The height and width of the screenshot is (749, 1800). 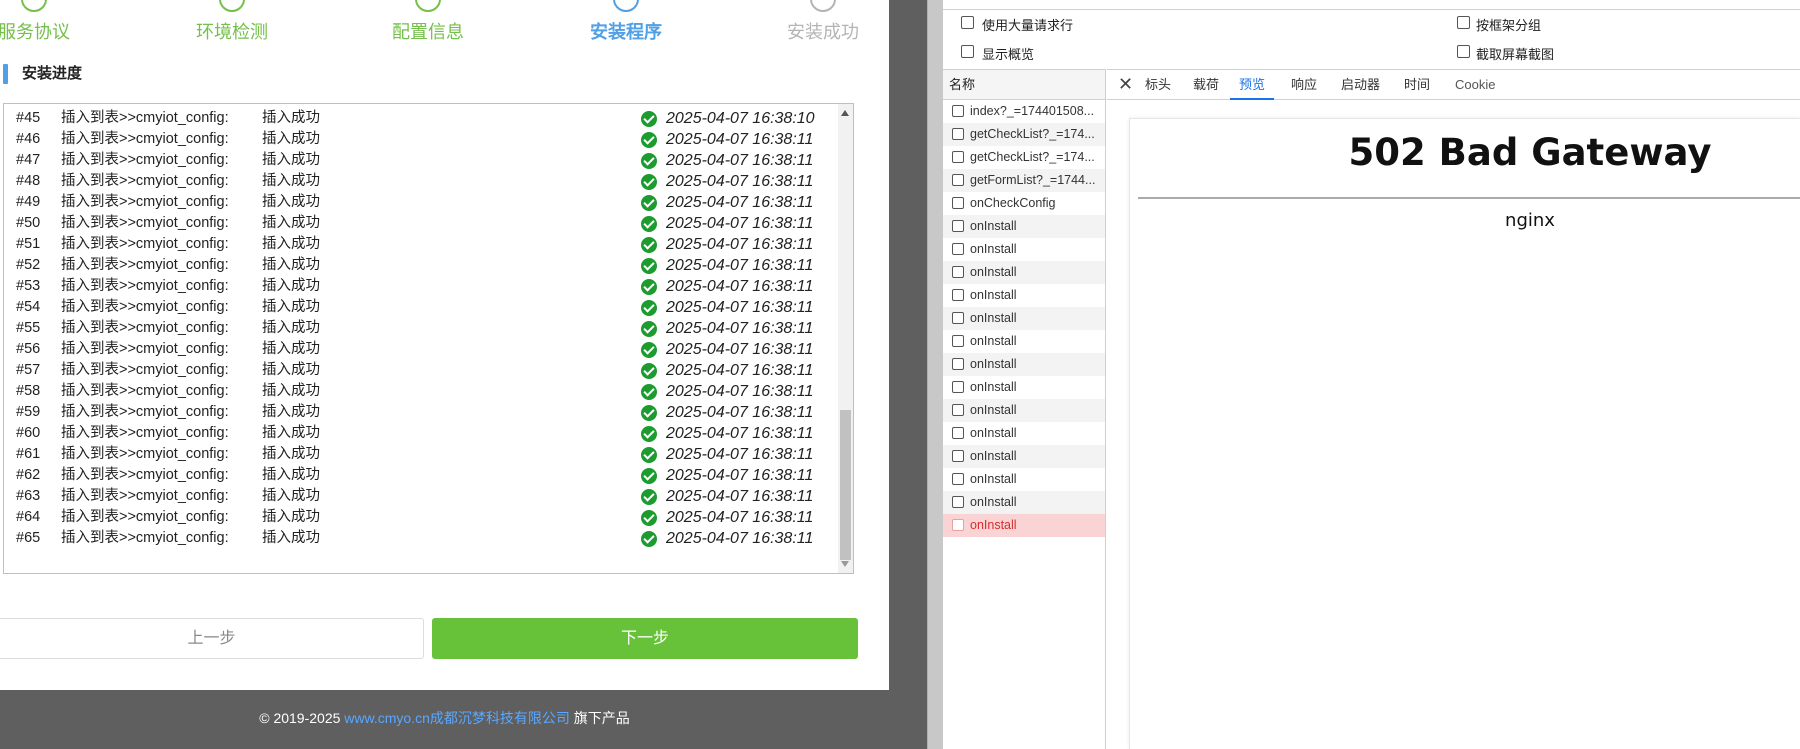 I want to click on next-step-button: 下一步, so click(x=645, y=638).